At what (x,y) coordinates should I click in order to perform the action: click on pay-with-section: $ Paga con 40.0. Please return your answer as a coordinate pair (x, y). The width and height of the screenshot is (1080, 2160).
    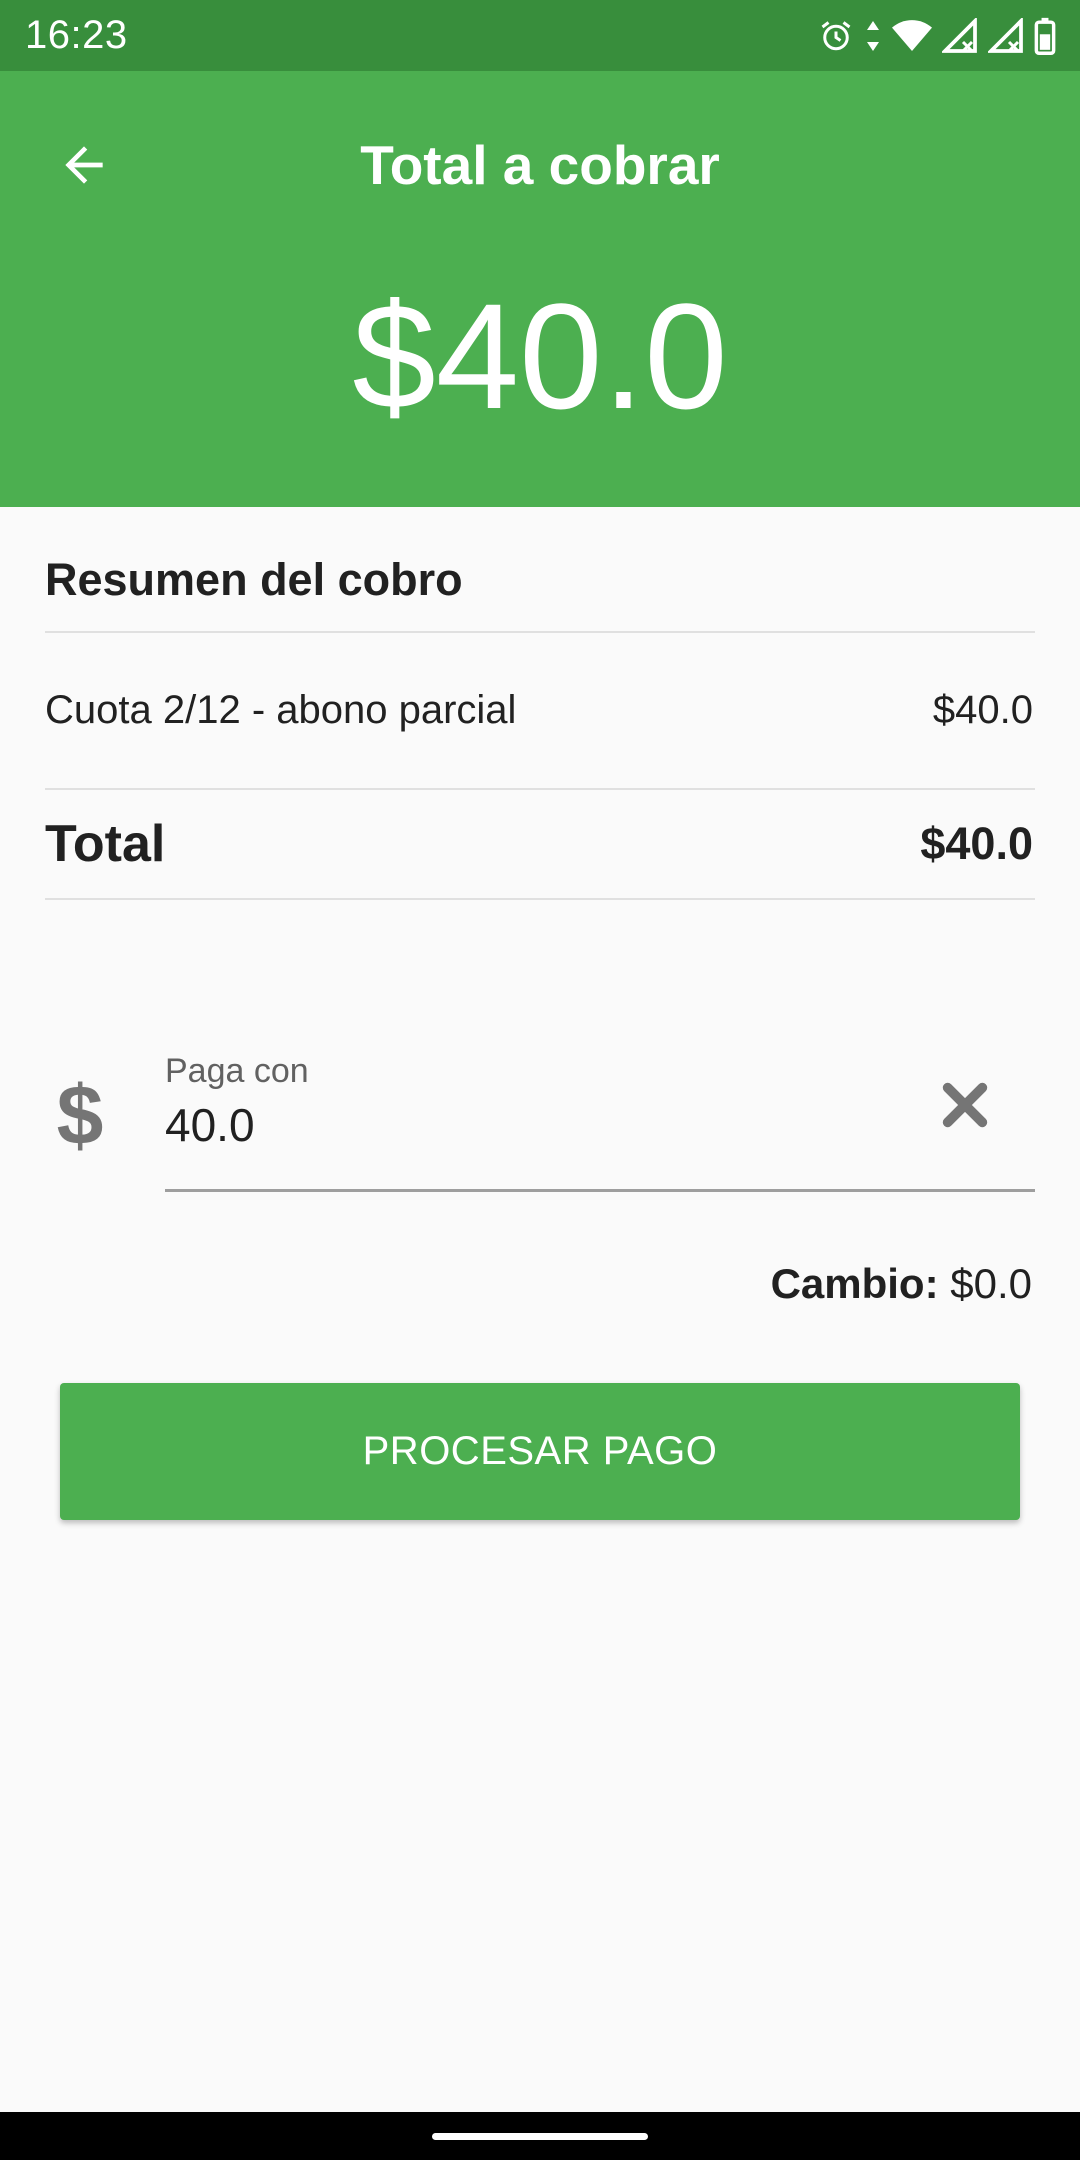
    Looking at the image, I should click on (540, 1116).